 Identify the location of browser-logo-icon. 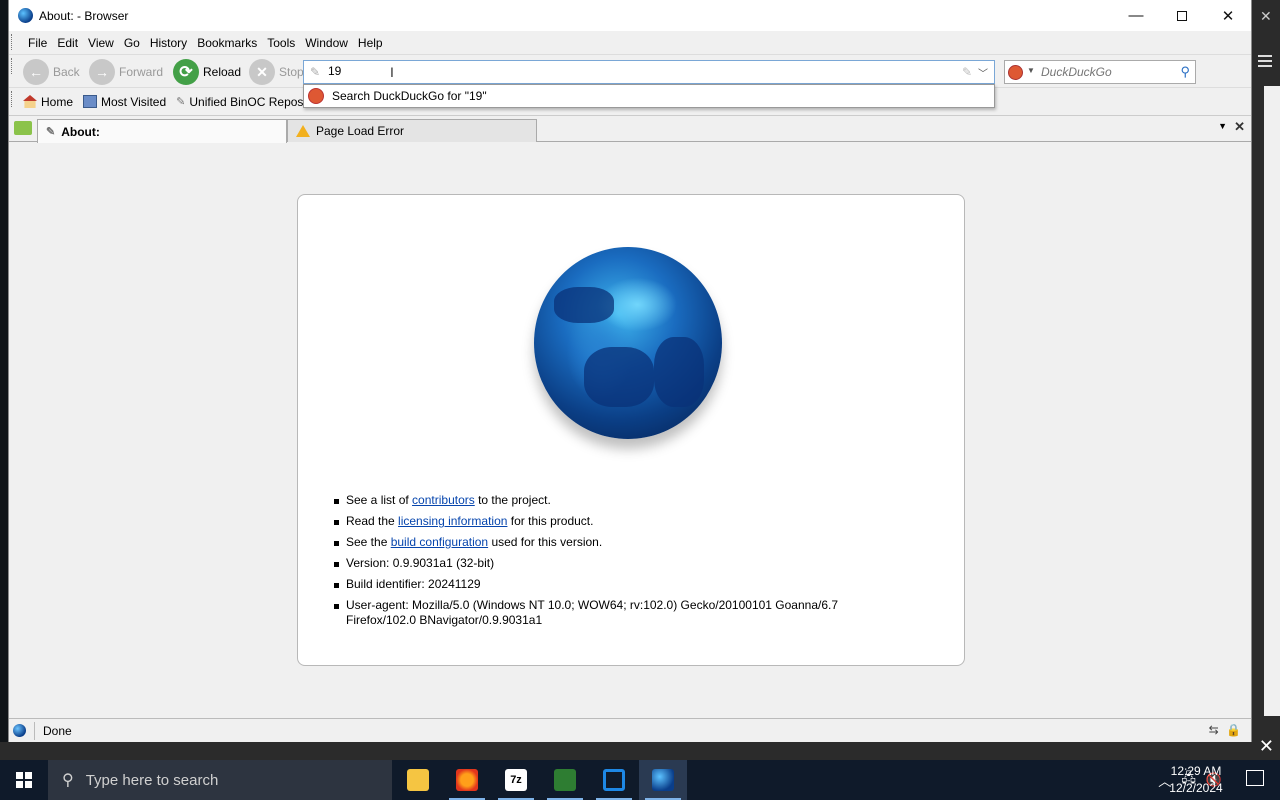
(25, 15).